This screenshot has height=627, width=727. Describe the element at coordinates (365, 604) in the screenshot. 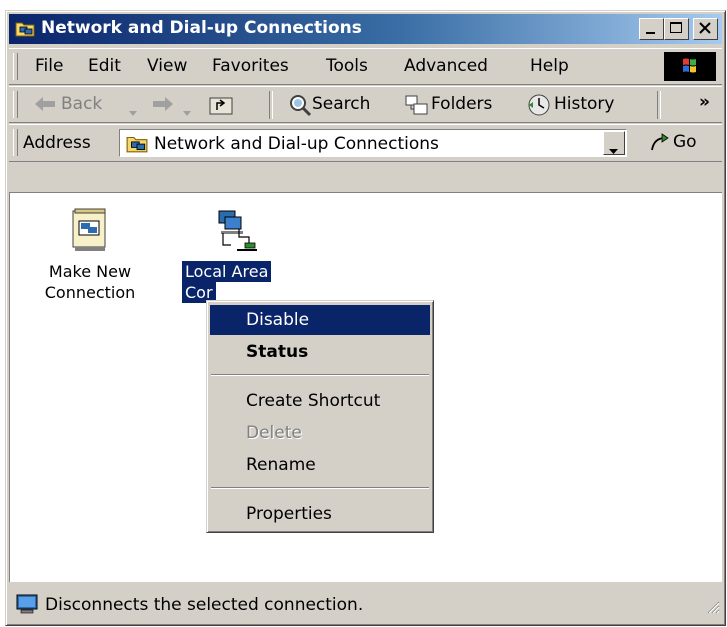

I see `status-bar: Disconnects the selected connection.` at that location.